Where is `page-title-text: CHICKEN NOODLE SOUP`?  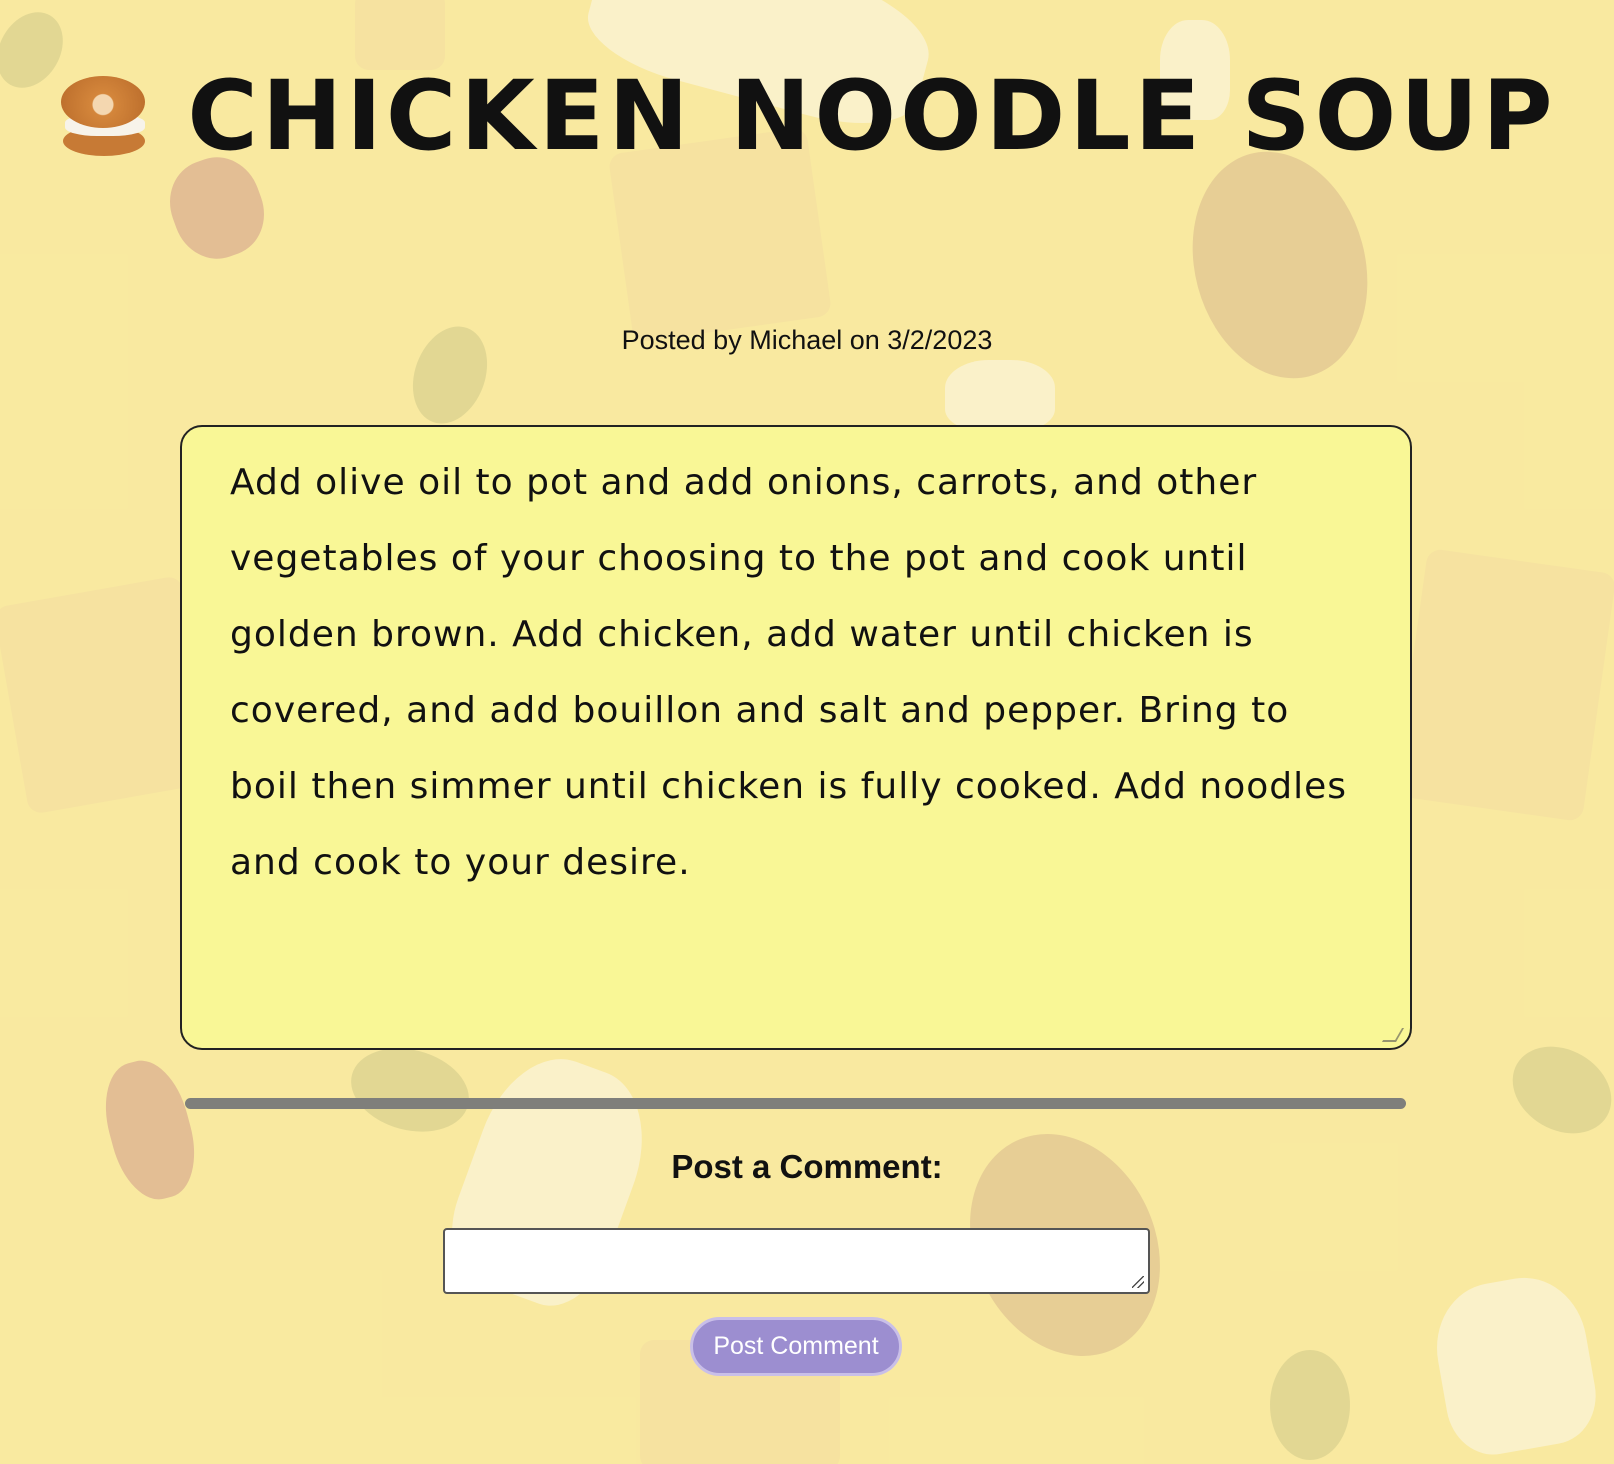 page-title-text: CHICKEN NOODLE SOUP is located at coordinates (872, 116).